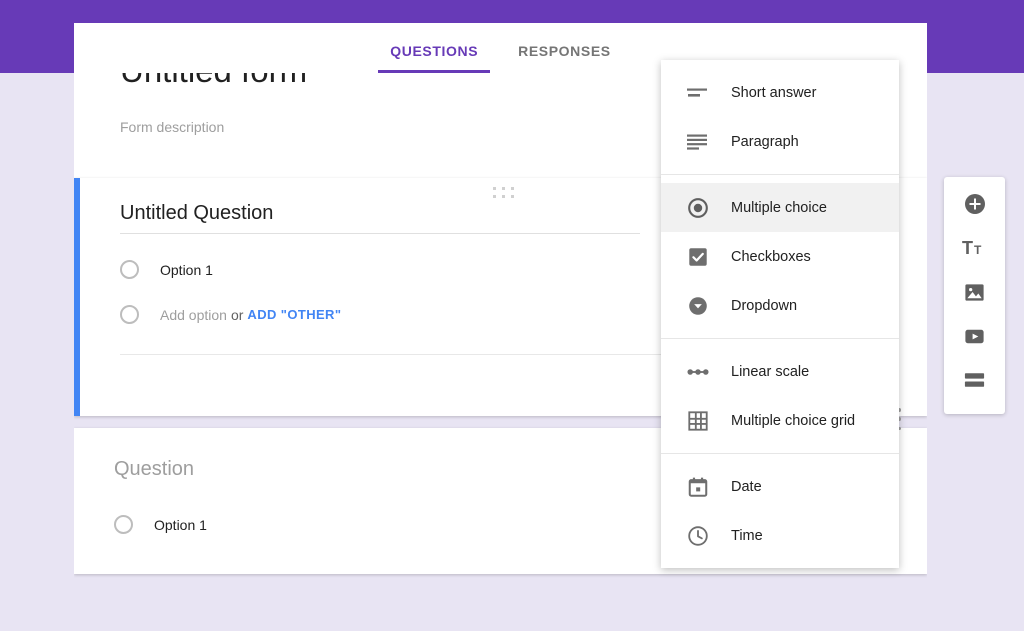 Image resolution: width=1024 pixels, height=631 pixels. I want to click on add-circle-icon, so click(974, 204).